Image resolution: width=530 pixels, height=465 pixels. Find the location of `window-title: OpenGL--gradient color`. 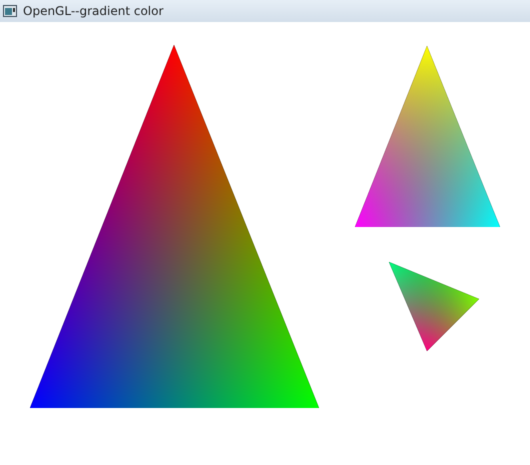

window-title: OpenGL--gradient color is located at coordinates (93, 11).